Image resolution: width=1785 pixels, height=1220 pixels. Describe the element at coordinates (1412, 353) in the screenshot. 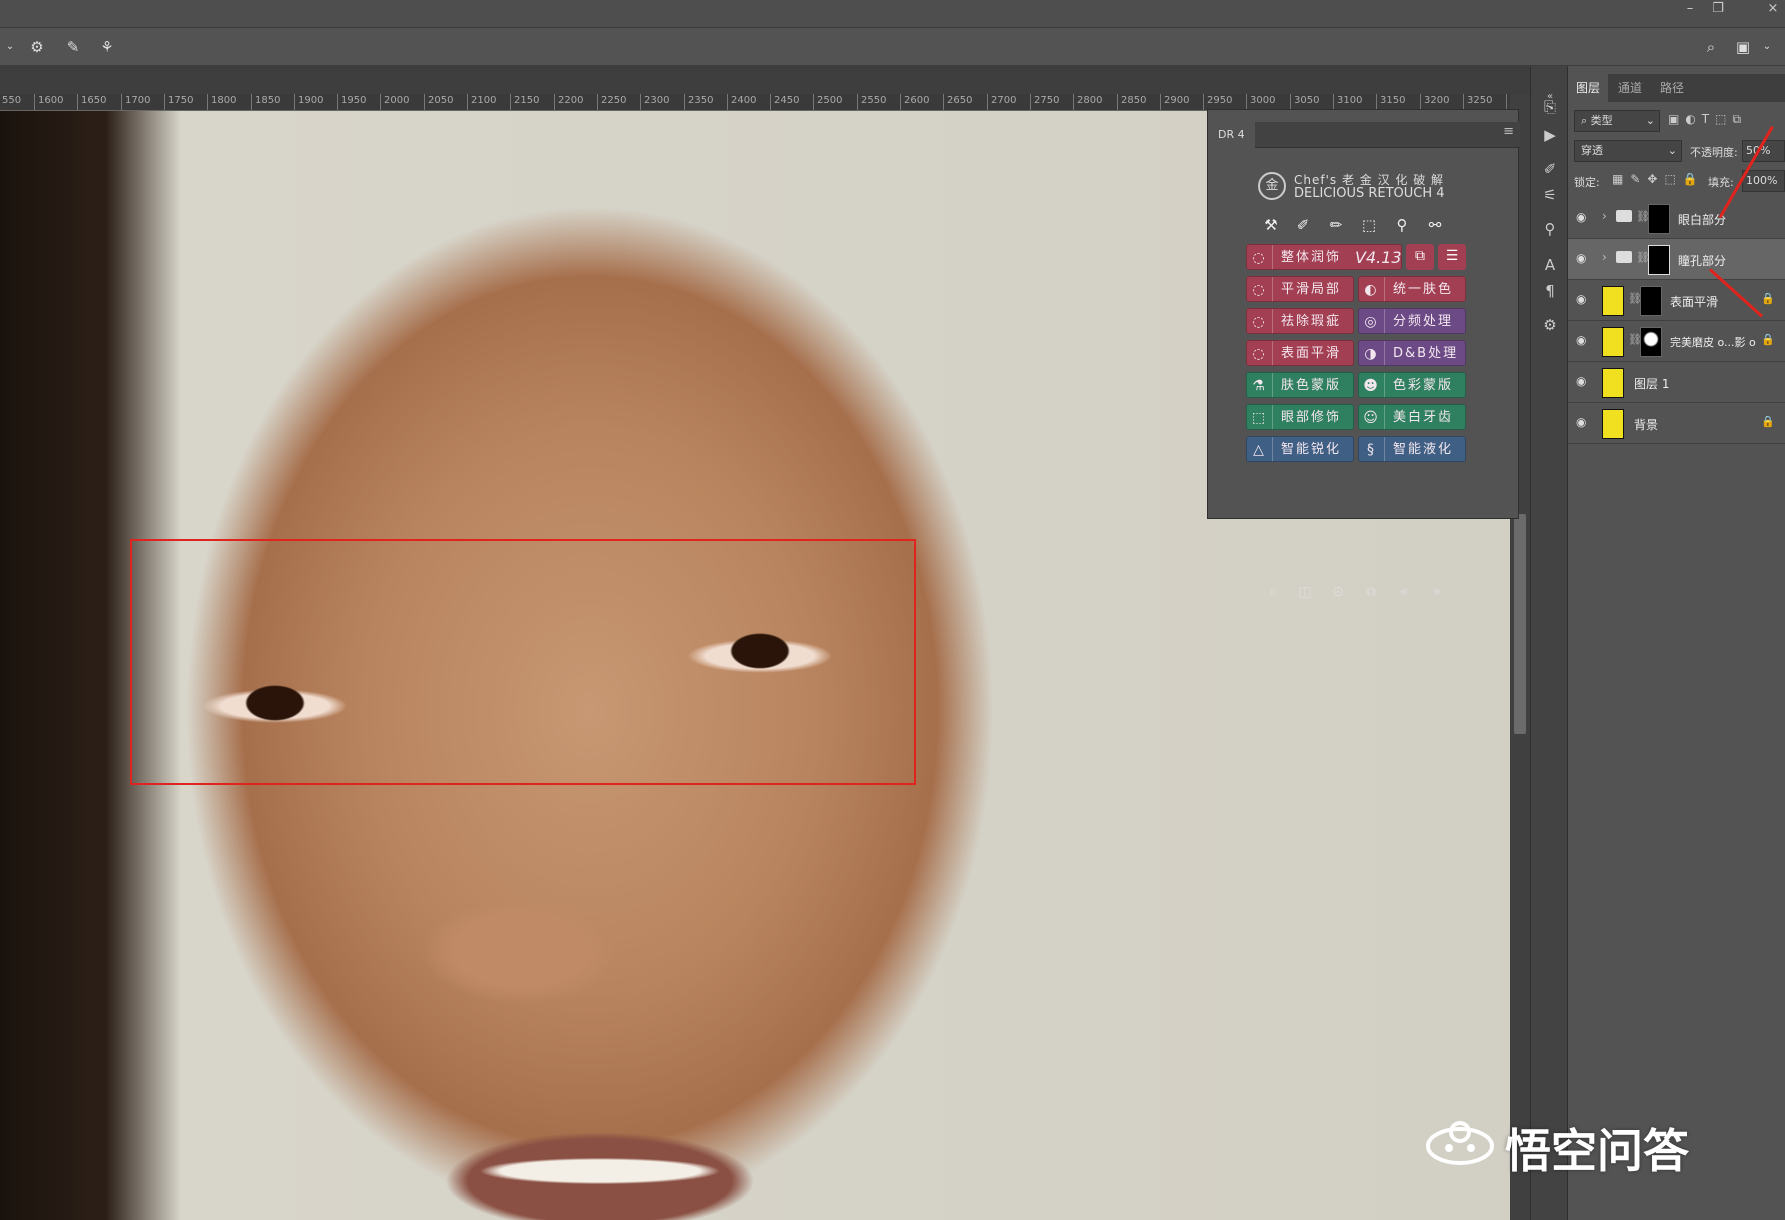

I see `dodge-burn-button: ◑ D&B处理` at that location.